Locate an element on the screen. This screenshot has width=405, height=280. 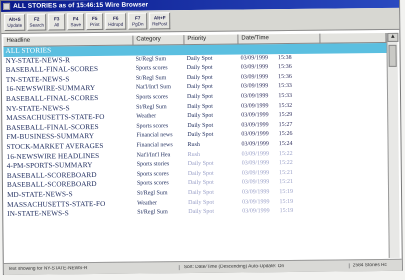
time-text: 15:21 is located at coordinates (286, 182).